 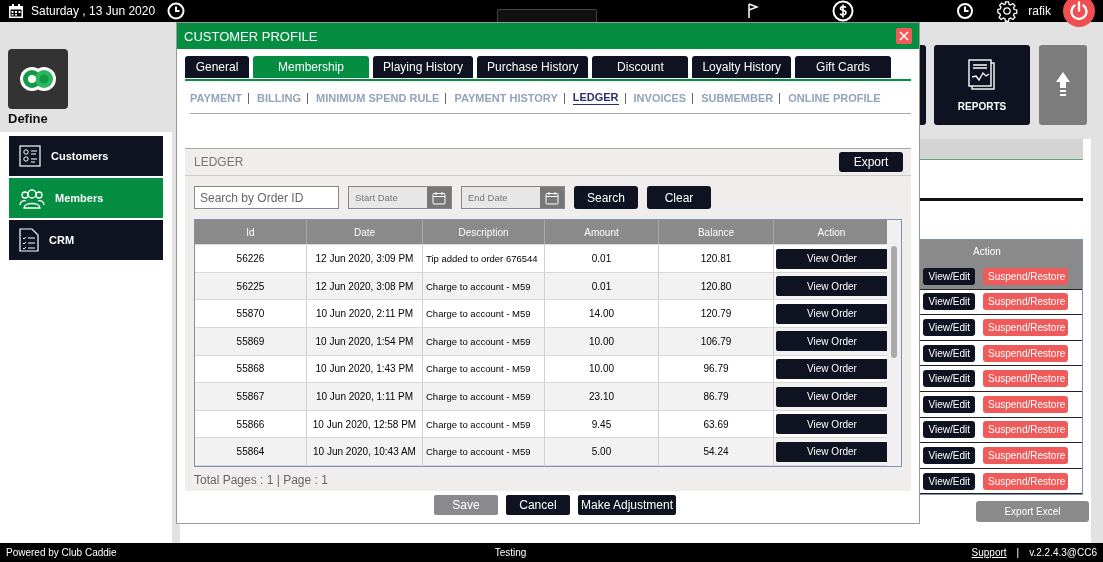 I want to click on dialog-button: Make Adjustment, so click(x=626, y=505).